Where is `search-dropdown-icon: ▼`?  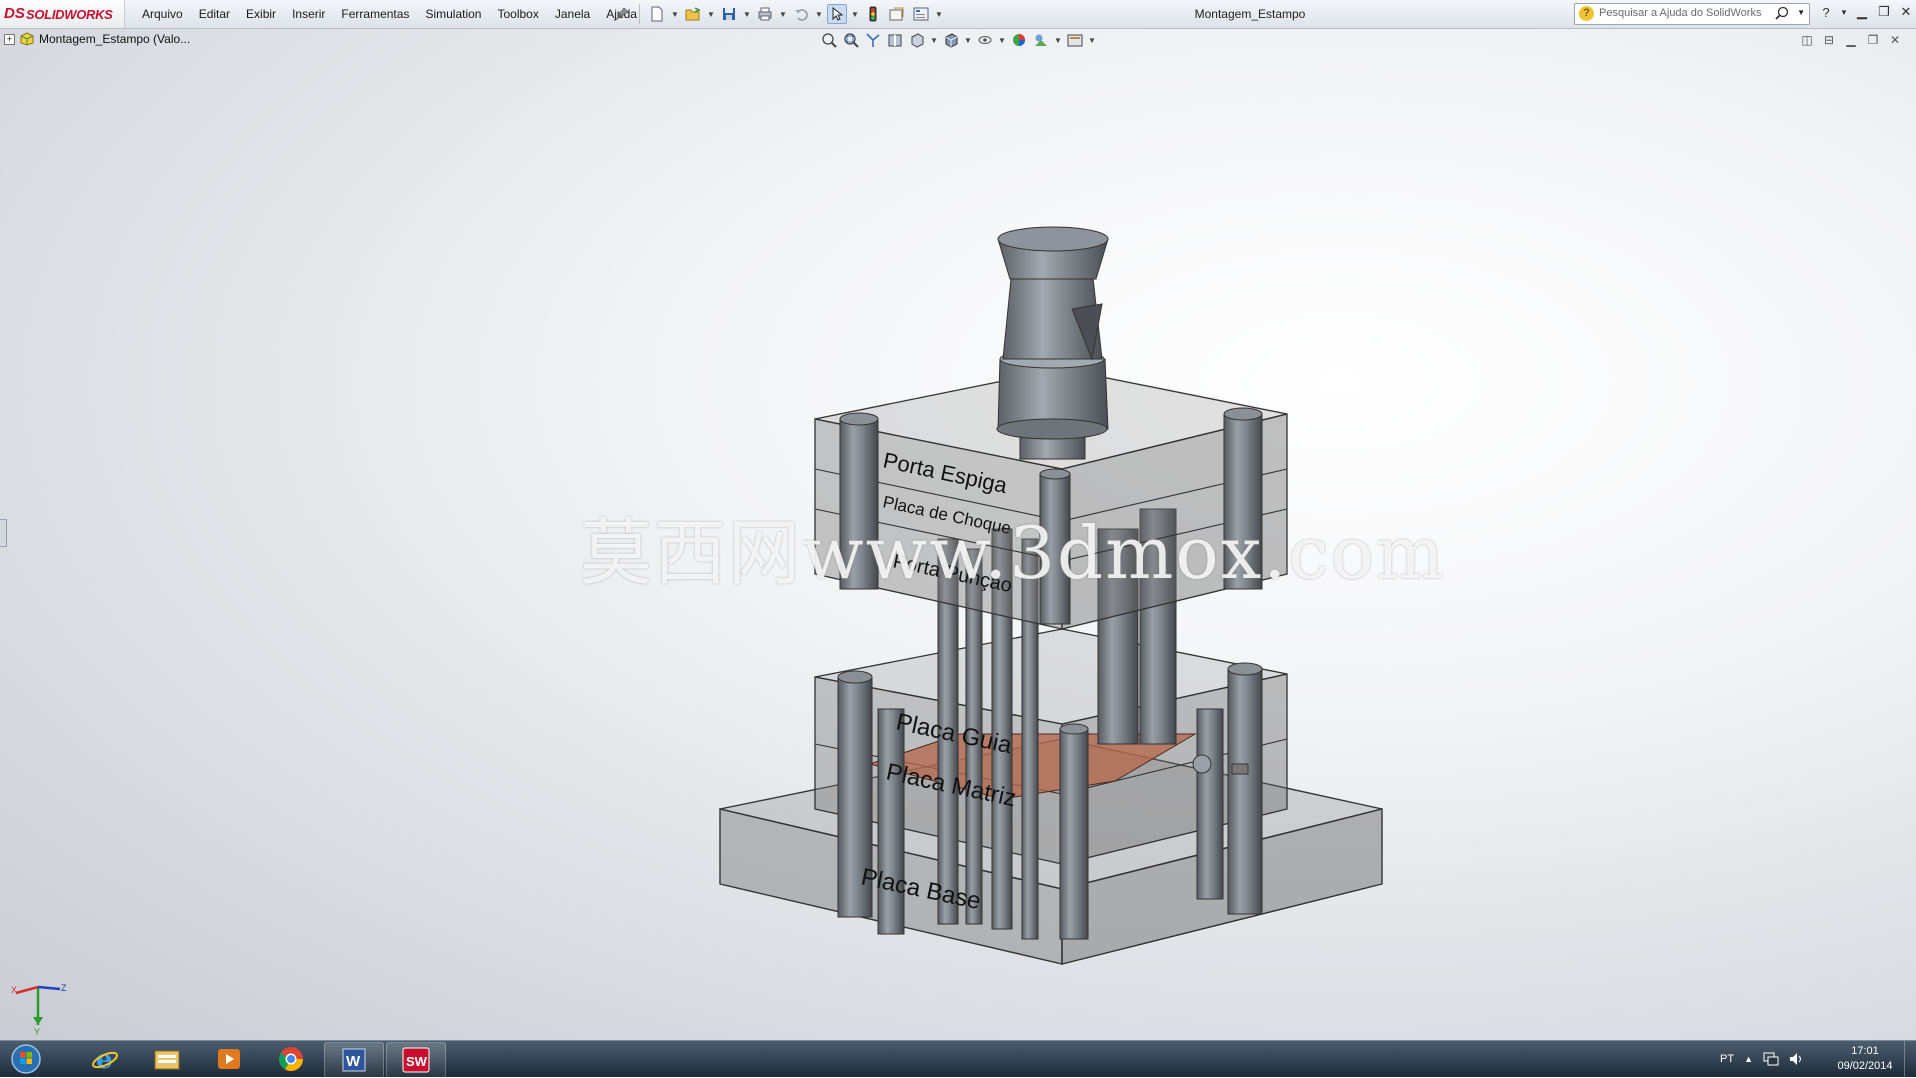 search-dropdown-icon: ▼ is located at coordinates (1801, 12).